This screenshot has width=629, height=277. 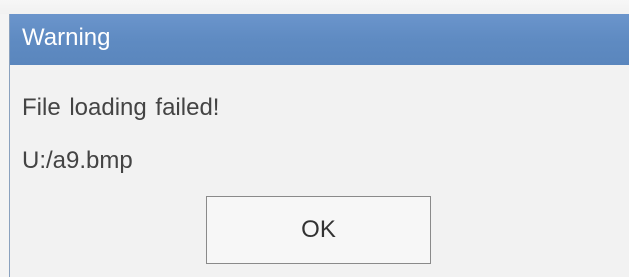 What do you see at coordinates (77, 160) in the screenshot?
I see `file-path: U:/a9.bmp` at bounding box center [77, 160].